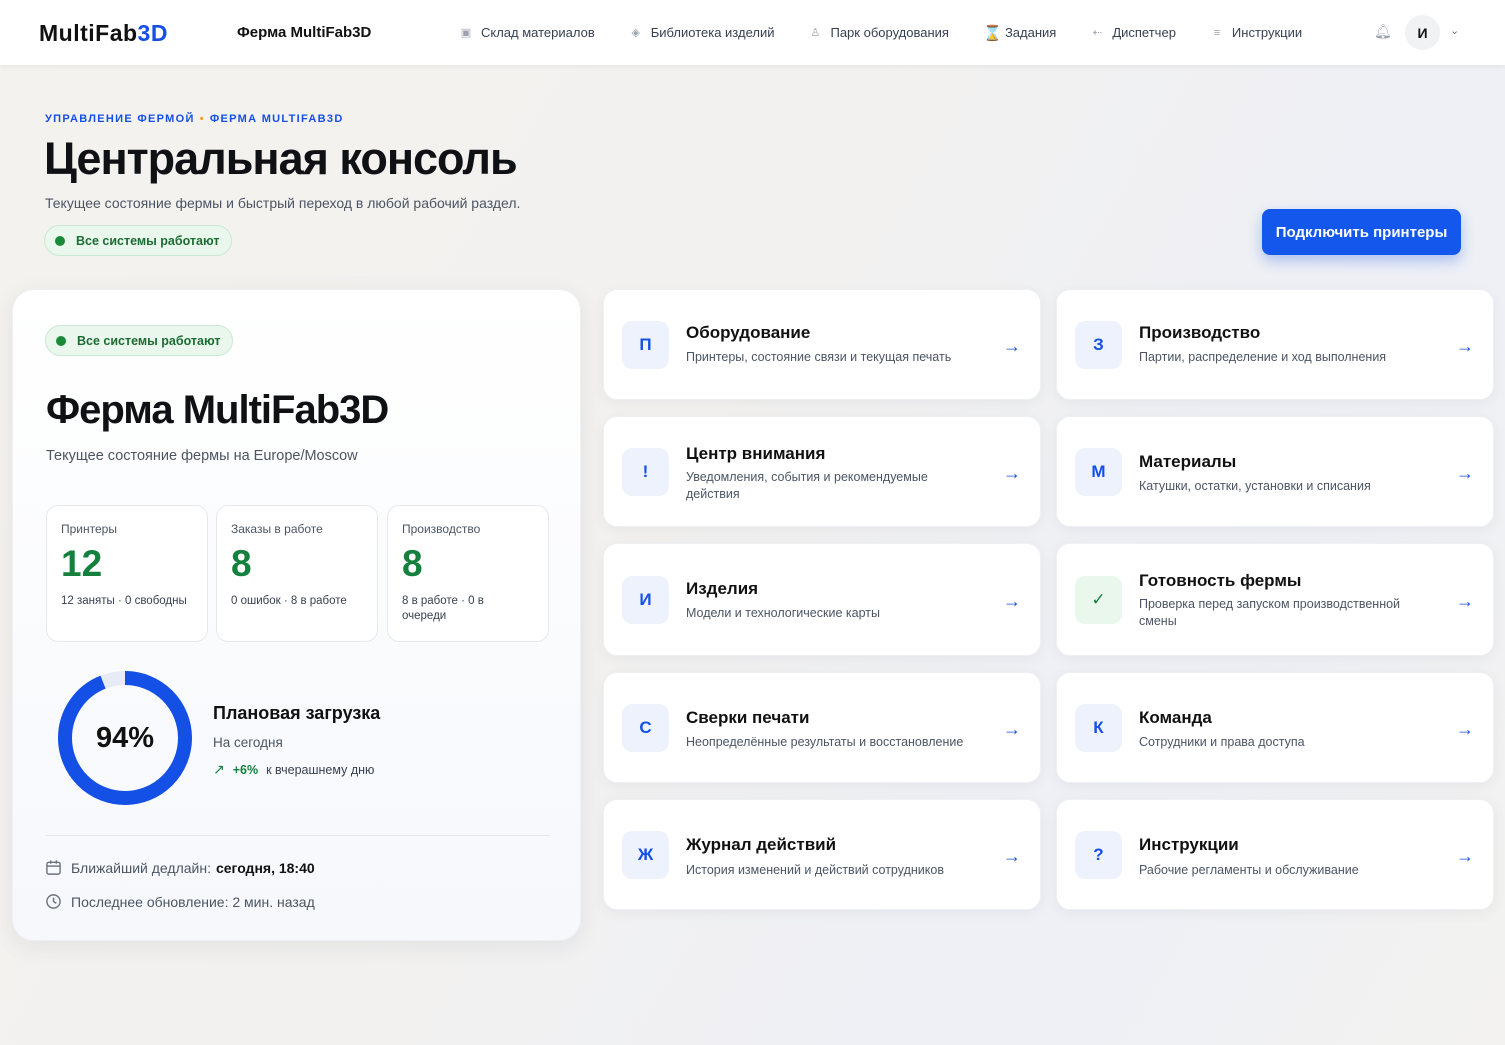  I want to click on badge-icon: Ж, so click(645, 855).